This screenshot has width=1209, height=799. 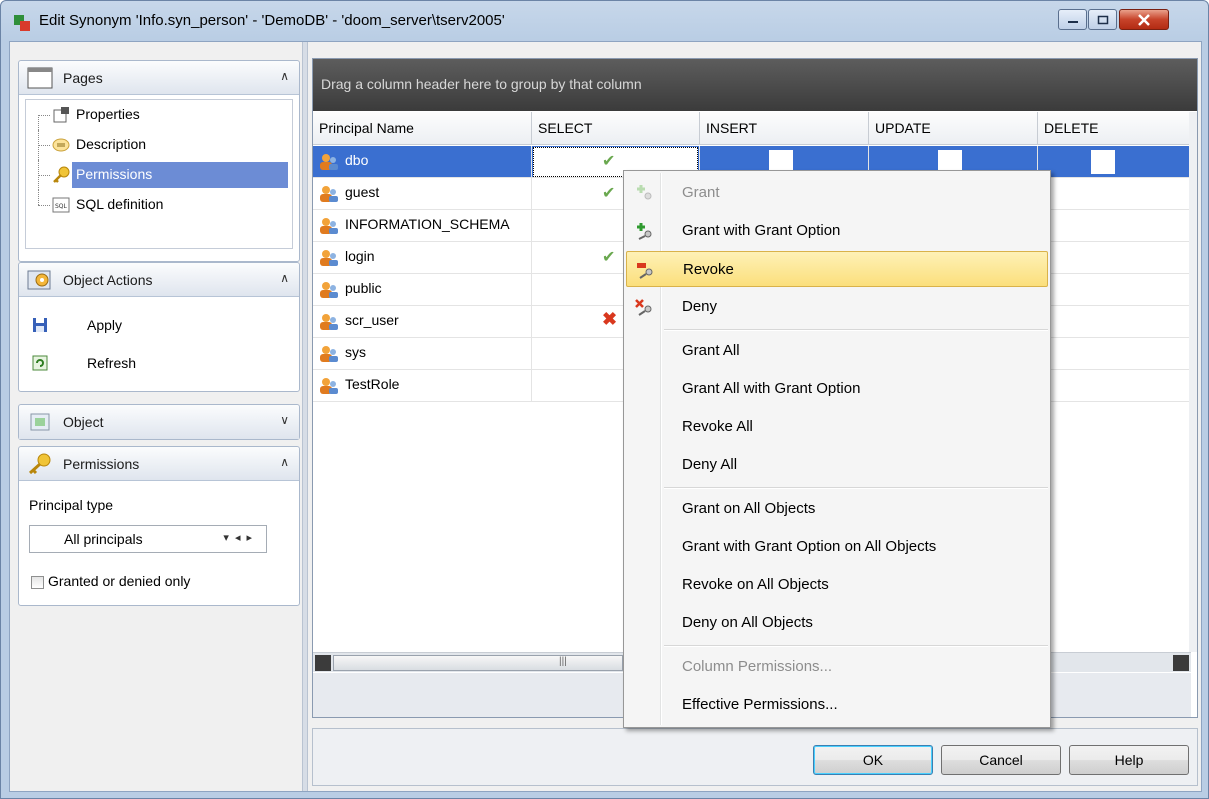 What do you see at coordinates (148, 539) in the screenshot?
I see `principal-type-select: All principals ▾◂▸` at bounding box center [148, 539].